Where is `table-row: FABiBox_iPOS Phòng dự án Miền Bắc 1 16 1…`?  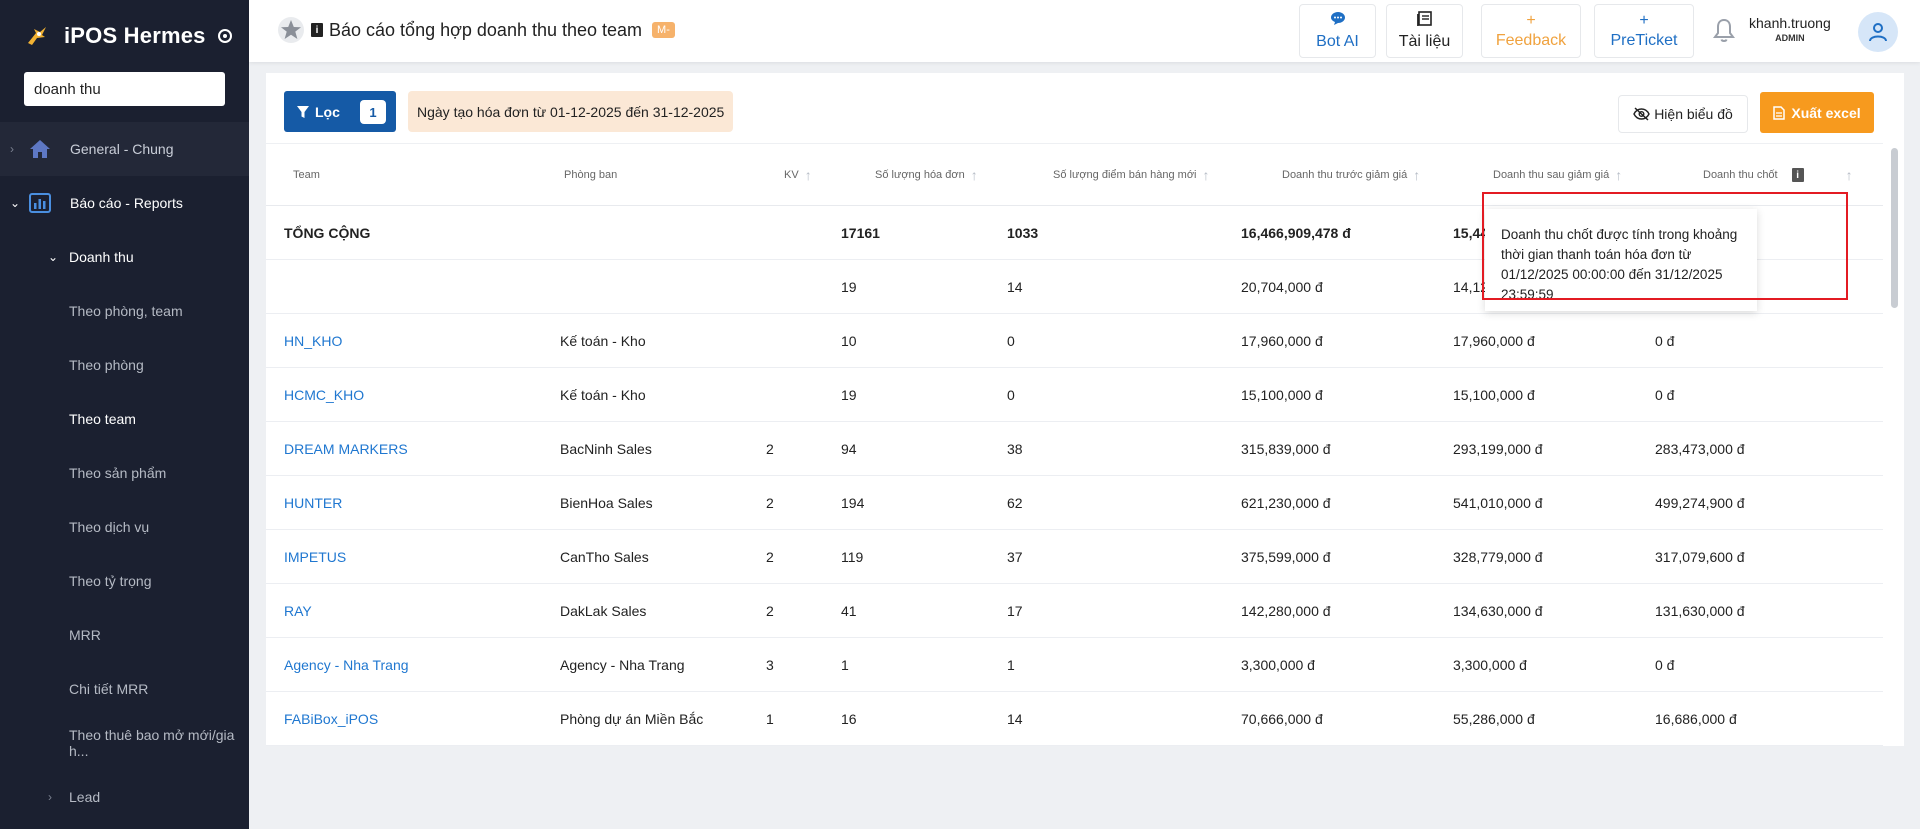
table-row: FABiBox_iPOS Phòng dự án Miền Bắc 1 16 1… is located at coordinates (1074, 719).